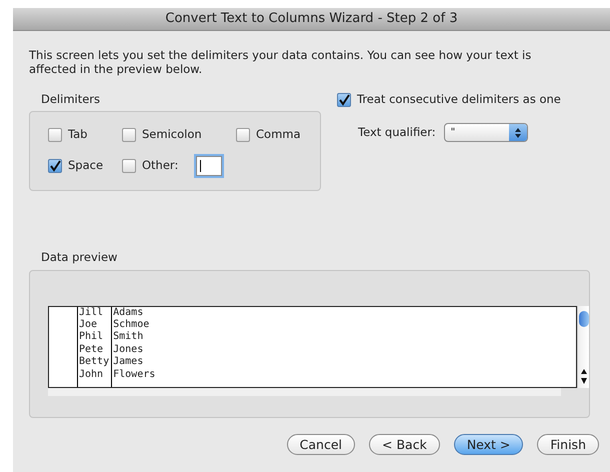  I want to click on preview-cell: Flowers, so click(134, 374).